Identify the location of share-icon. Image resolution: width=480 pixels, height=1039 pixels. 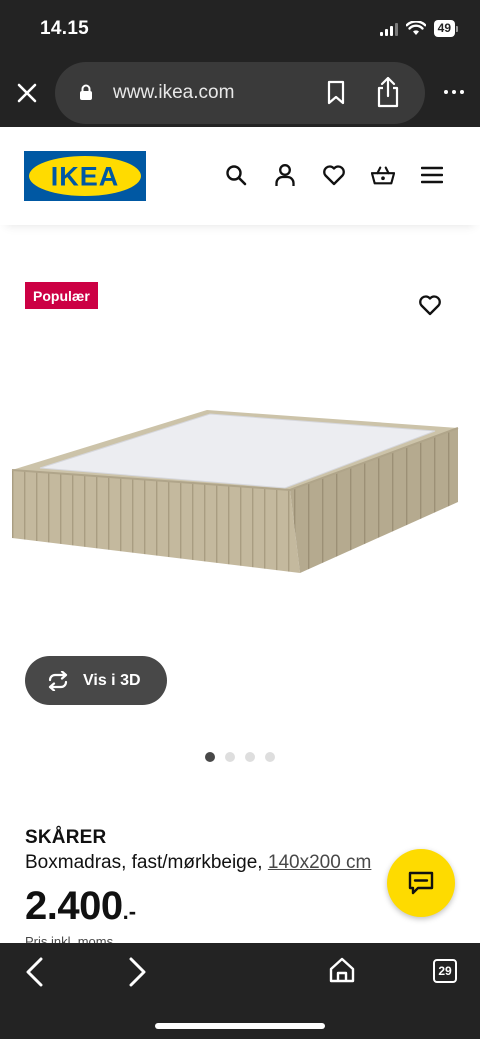
(388, 92).